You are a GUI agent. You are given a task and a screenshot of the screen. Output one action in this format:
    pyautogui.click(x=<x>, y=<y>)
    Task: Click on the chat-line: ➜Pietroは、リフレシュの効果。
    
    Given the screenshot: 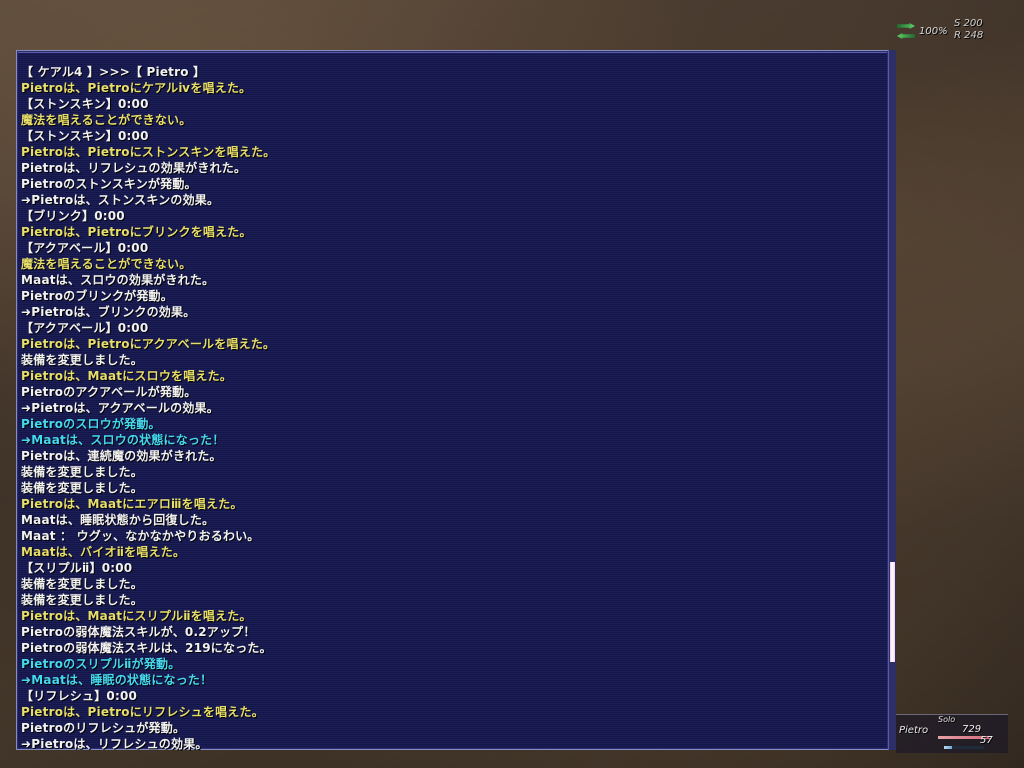 What is the action you would take?
    pyautogui.click(x=114, y=744)
    